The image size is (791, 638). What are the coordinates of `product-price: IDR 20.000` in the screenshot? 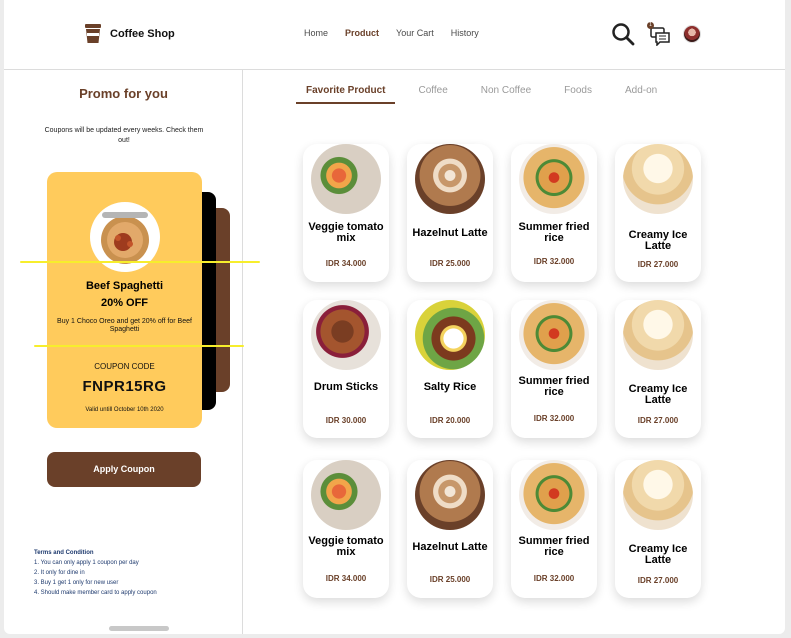 It's located at (450, 420).